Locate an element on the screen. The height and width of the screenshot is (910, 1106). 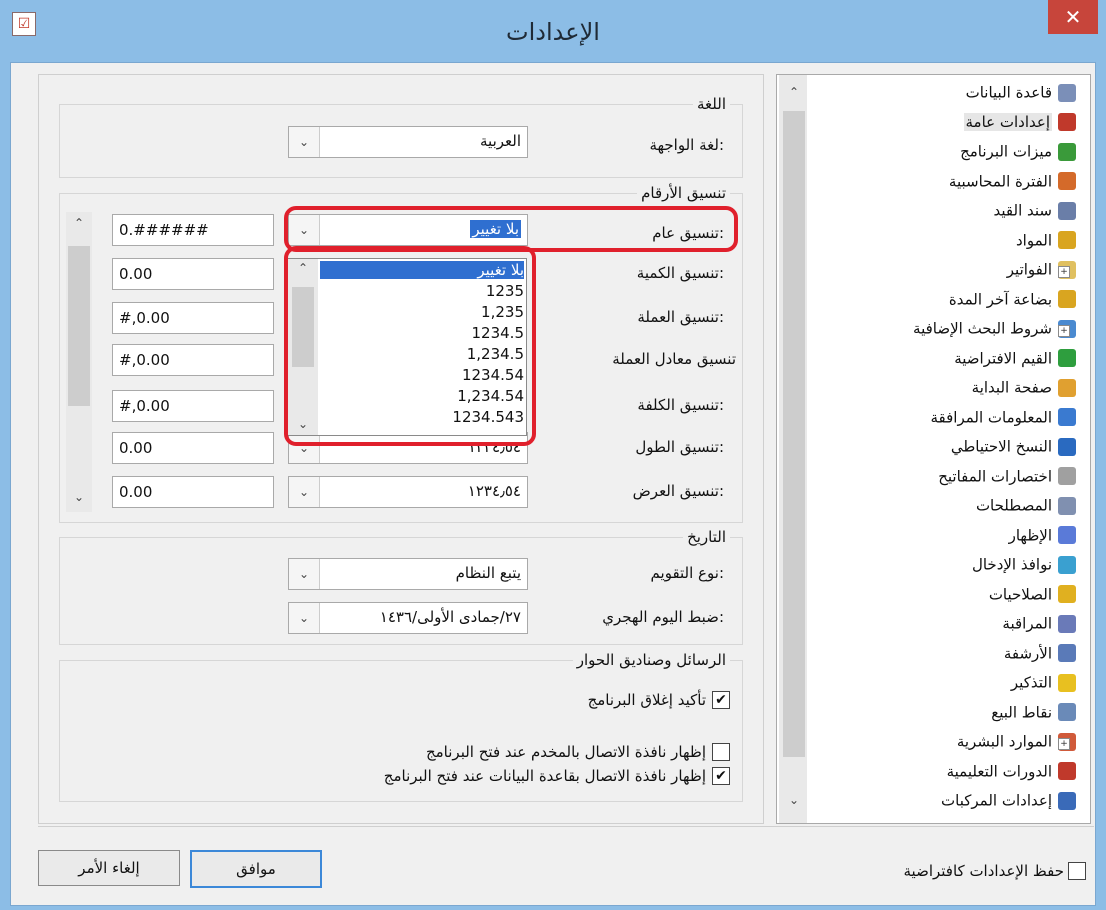
tree-item: النسخ الاحتياطي is located at coordinates (1013, 449).